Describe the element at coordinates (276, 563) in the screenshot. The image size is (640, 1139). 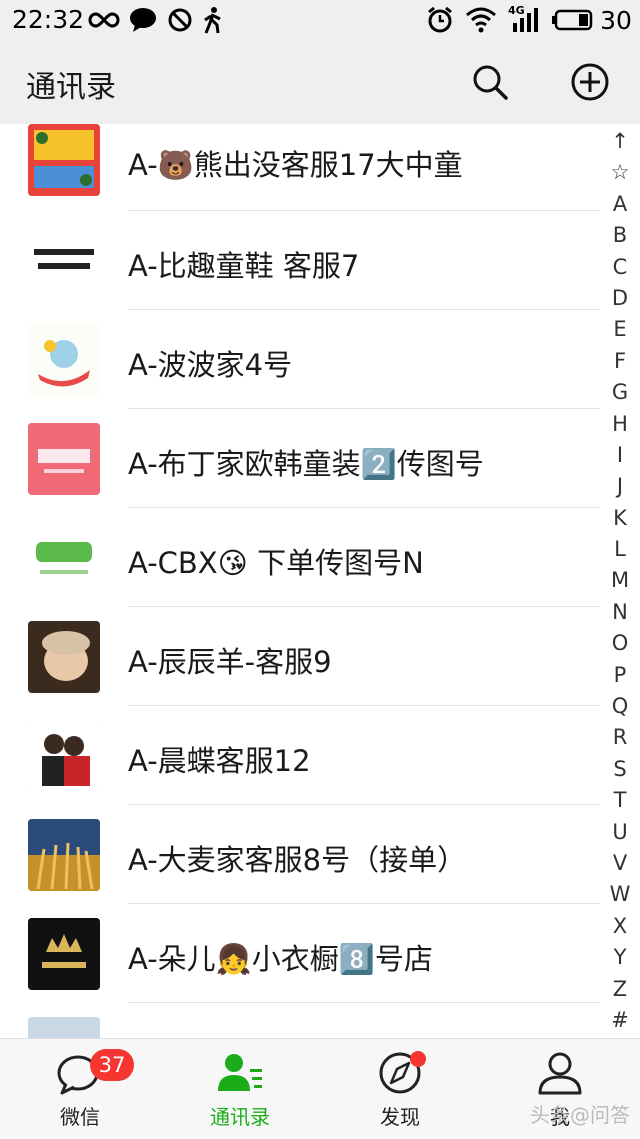
I see `contact-name: A-CBX😘 下单传图号N` at that location.